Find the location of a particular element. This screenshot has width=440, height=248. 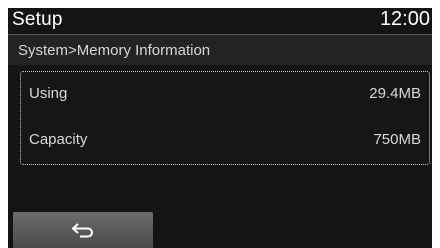

back-button is located at coordinates (83, 230).